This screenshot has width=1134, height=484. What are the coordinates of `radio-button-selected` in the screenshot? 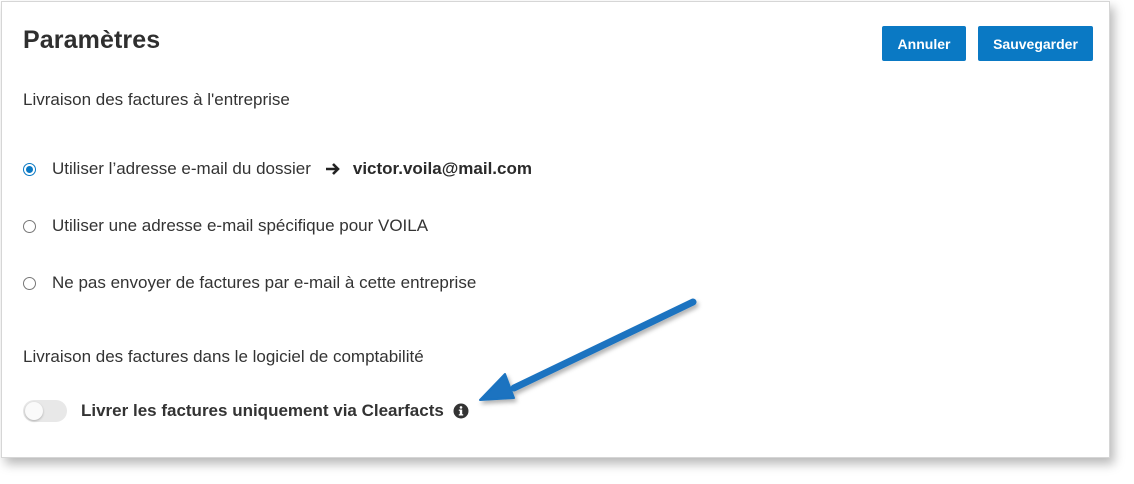 It's located at (29, 169).